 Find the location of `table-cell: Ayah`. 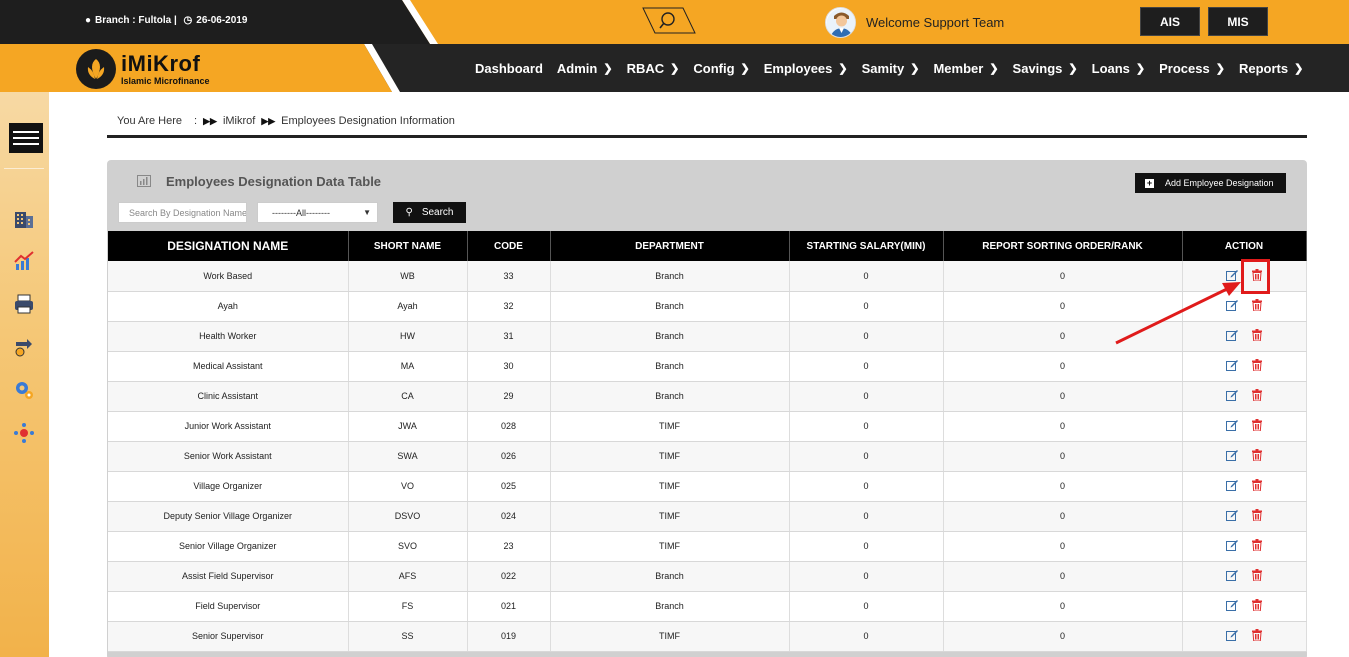

table-cell: Ayah is located at coordinates (408, 306).